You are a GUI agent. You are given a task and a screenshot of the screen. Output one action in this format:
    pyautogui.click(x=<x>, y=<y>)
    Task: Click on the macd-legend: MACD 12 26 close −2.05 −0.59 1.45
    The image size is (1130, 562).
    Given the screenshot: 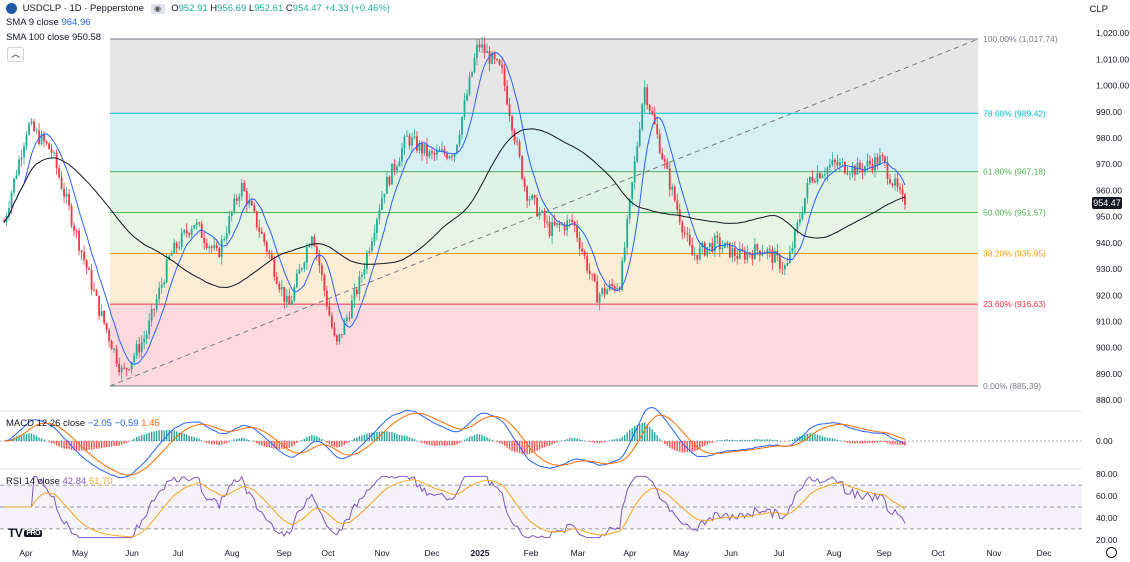 What is the action you would take?
    pyautogui.click(x=83, y=424)
    